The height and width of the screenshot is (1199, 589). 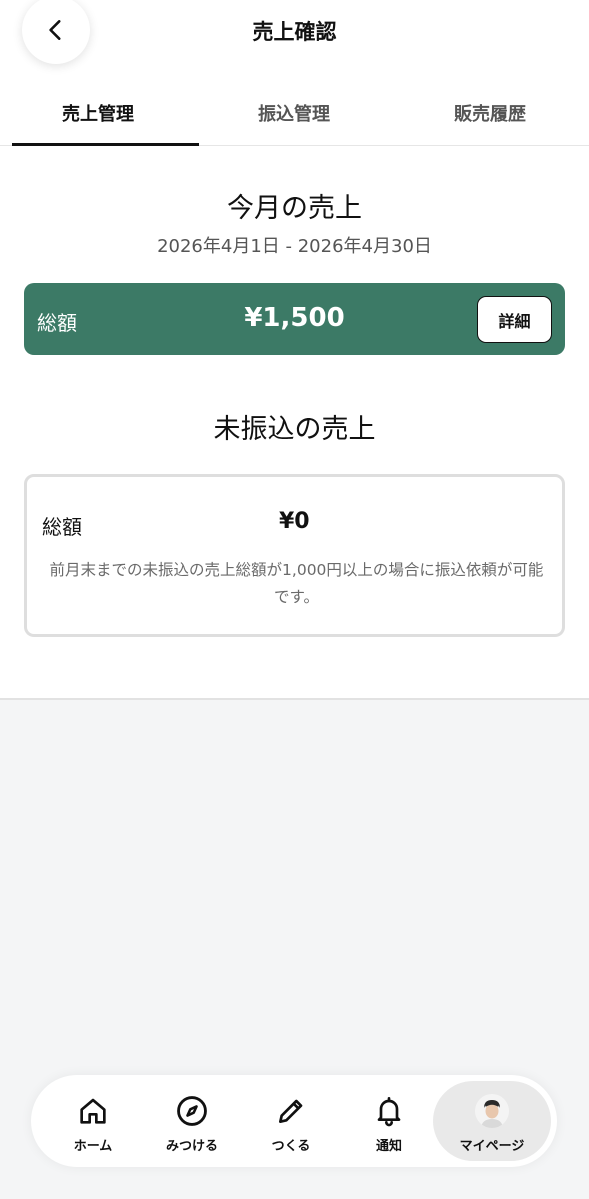 I want to click on monthly-sales-title: 今月の売上, so click(x=294, y=208).